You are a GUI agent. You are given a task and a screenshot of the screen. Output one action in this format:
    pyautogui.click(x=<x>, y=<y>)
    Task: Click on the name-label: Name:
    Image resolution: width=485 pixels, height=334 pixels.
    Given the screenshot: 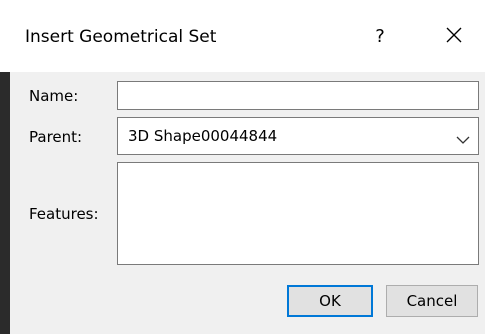 What is the action you would take?
    pyautogui.click(x=54, y=96)
    